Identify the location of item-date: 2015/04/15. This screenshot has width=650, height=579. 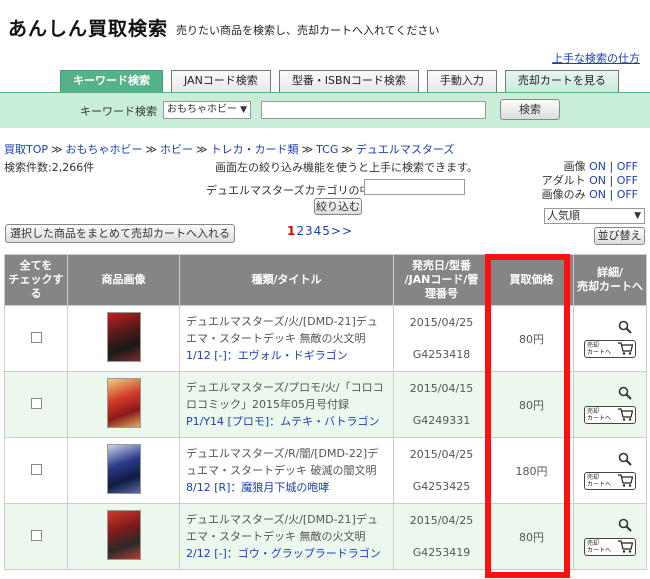
(441, 388).